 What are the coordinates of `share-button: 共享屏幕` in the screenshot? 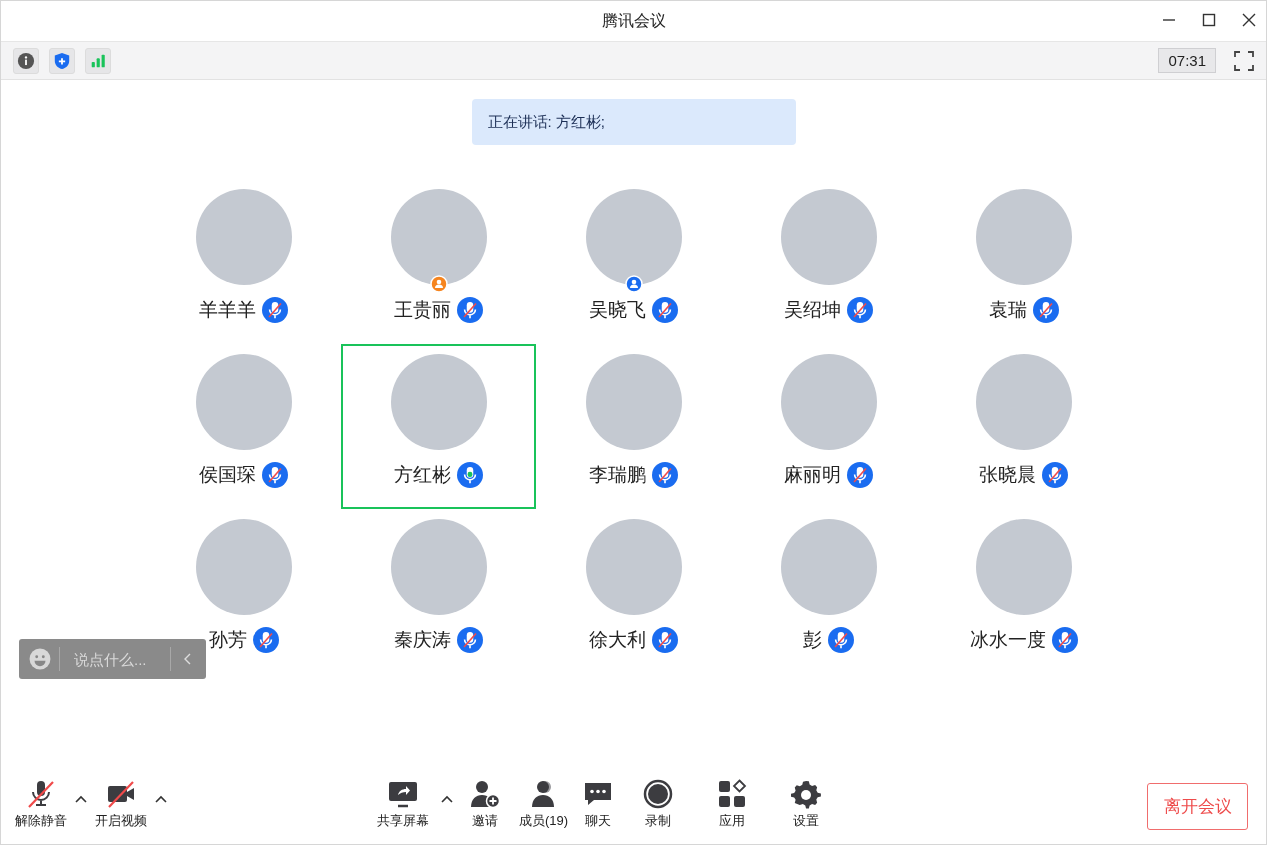 It's located at (403, 804).